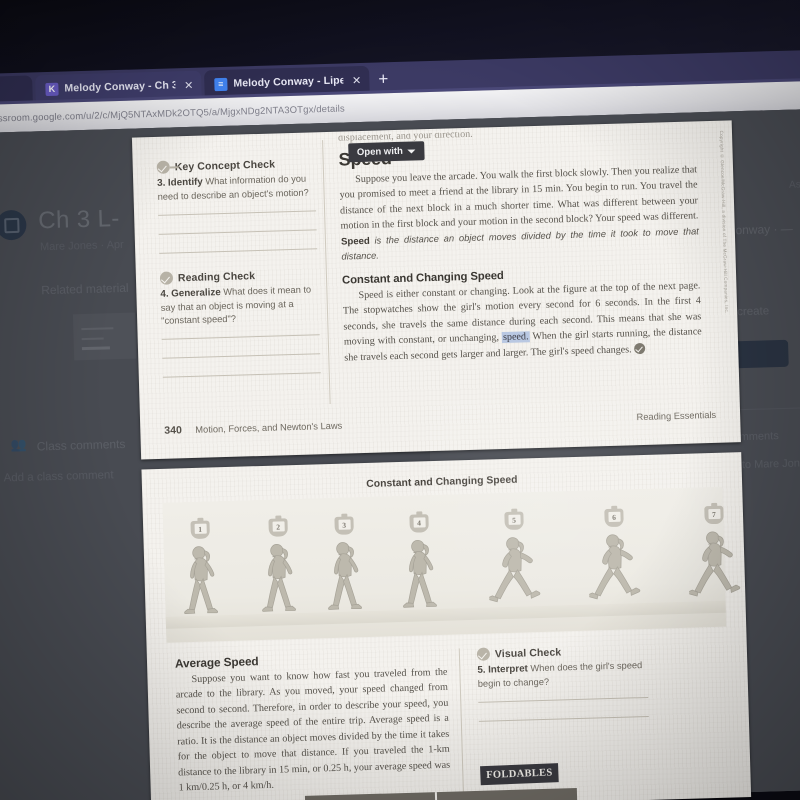  Describe the element at coordinates (383, 79) in the screenshot. I see `new-tab-button: +` at that location.